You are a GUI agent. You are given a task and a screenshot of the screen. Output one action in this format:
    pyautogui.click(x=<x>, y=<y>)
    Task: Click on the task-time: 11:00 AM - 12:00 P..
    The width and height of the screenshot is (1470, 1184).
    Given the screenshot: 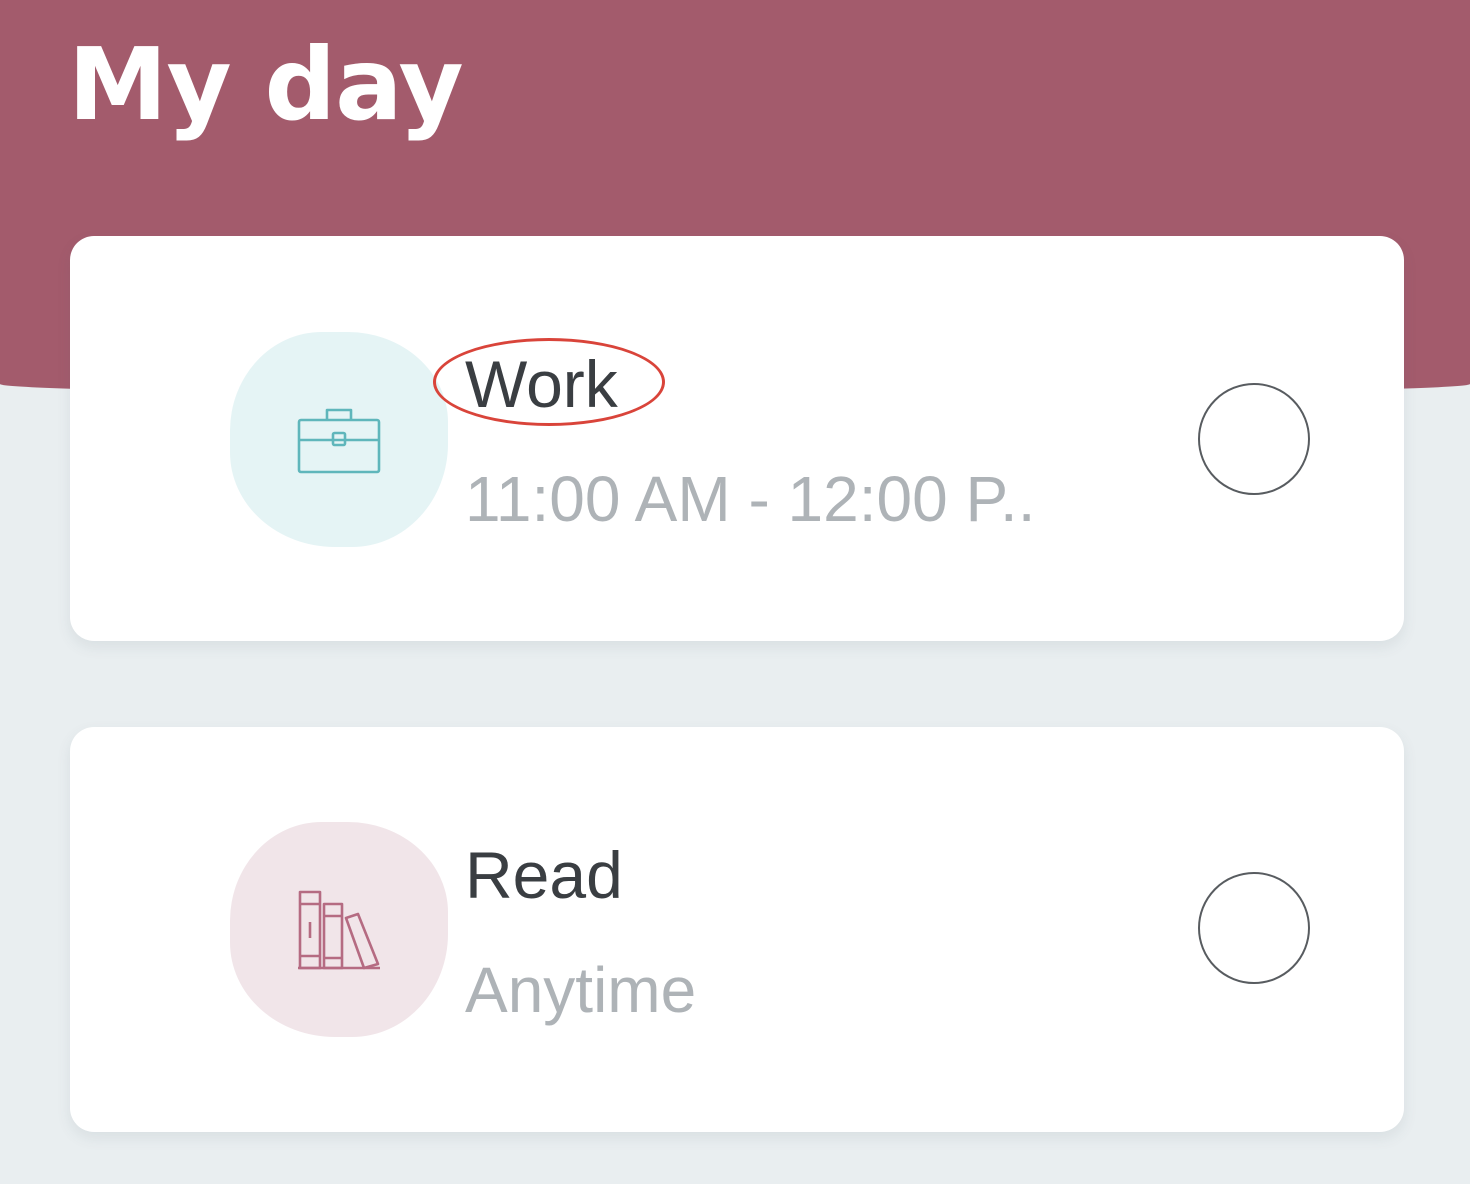 What is the action you would take?
    pyautogui.click(x=750, y=499)
    